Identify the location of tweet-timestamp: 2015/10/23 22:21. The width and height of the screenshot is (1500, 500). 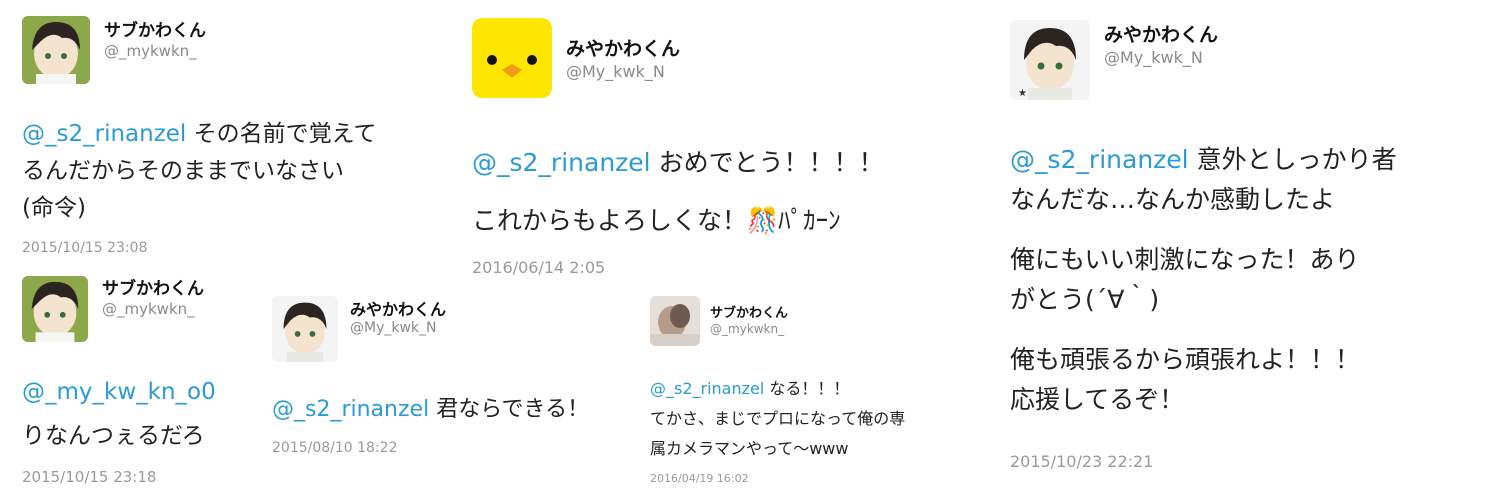
(1081, 461).